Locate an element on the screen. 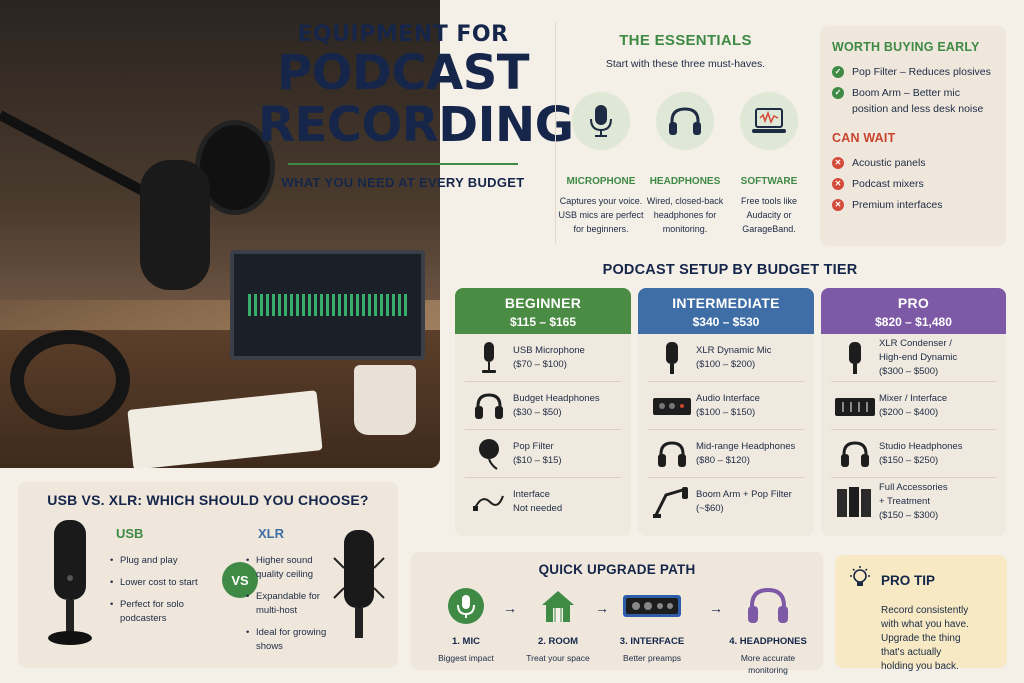  desc-line: USB mics are perfect is located at coordinates (601, 215).